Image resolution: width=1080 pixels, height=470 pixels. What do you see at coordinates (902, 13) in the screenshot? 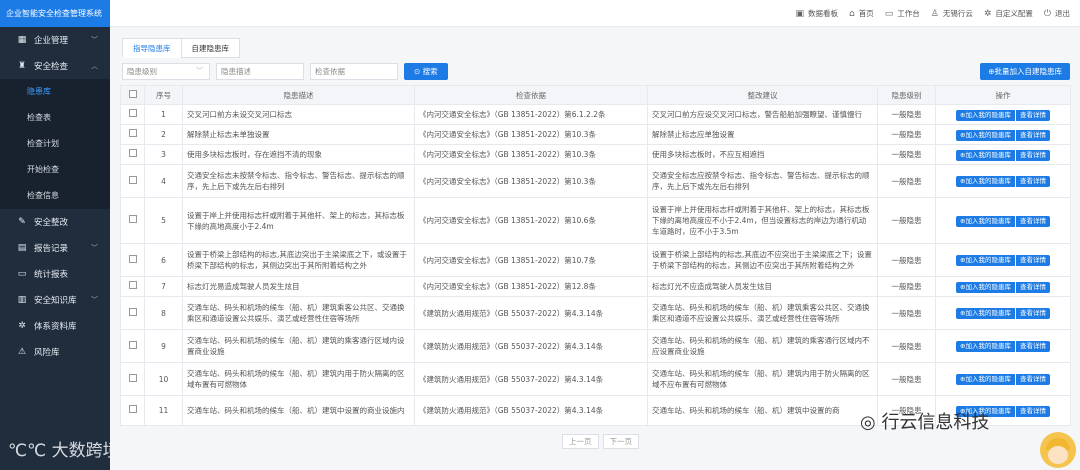
I see `header-action-monitor: ▭ 工作台` at bounding box center [902, 13].